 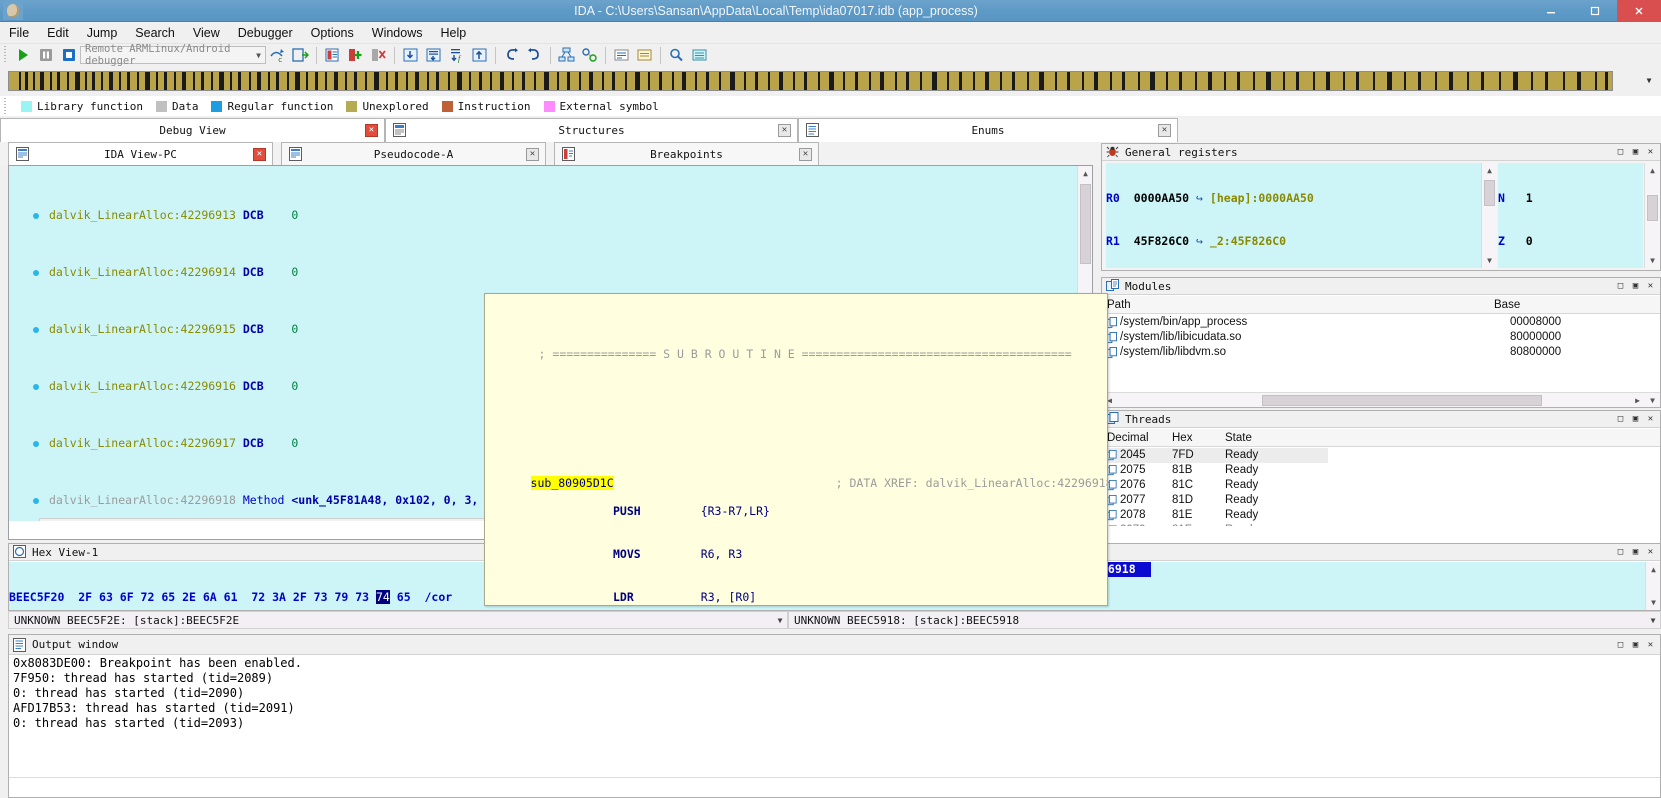 I want to click on modules-row: /system/lib/libdvm.so 80800000, so click(x=1381, y=352).